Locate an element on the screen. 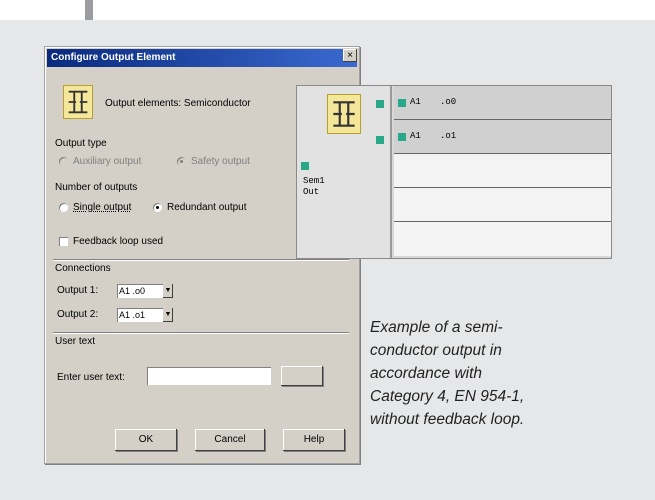 The width and height of the screenshot is (655, 500). output-2-select: A1 .o1 ▼ is located at coordinates (145, 315).